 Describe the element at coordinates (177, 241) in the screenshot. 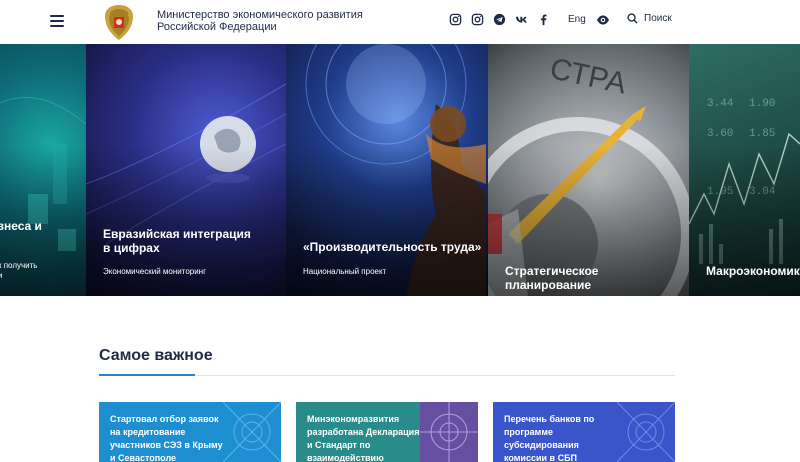

I see `slide-title: Евразийская интеграция в цифрах` at that location.